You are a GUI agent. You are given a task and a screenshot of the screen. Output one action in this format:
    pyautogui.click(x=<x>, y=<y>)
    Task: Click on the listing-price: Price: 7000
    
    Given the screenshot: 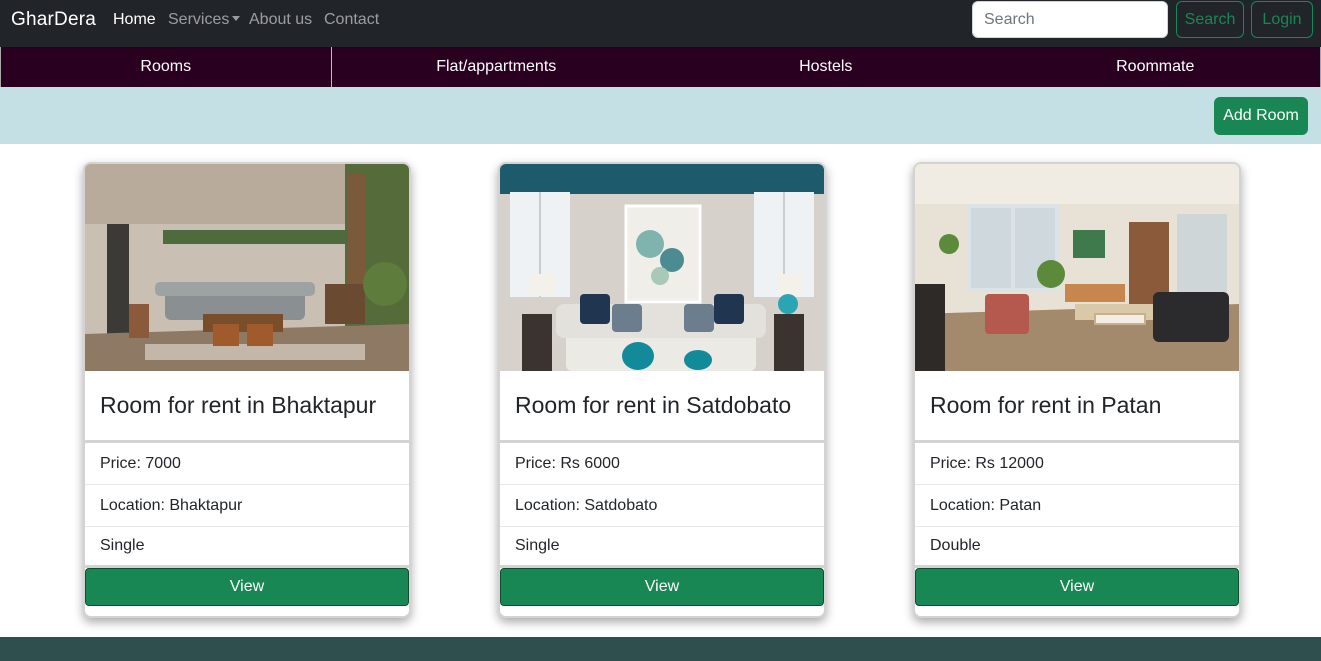 What is the action you would take?
    pyautogui.click(x=247, y=464)
    